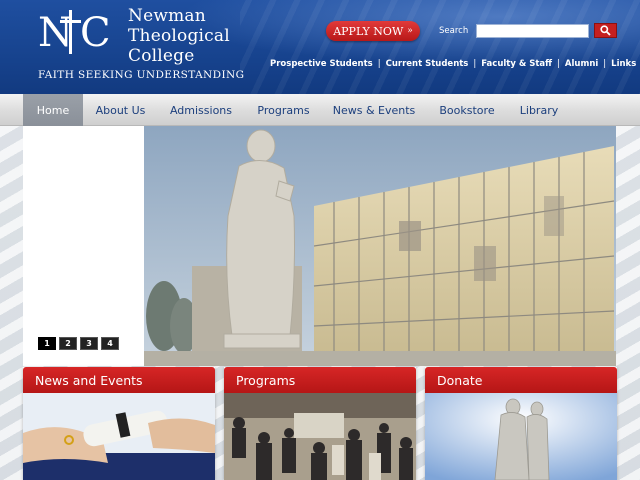 This screenshot has width=640, height=480. What do you see at coordinates (95, 32) in the screenshot?
I see `logo-letter-c: C` at bounding box center [95, 32].